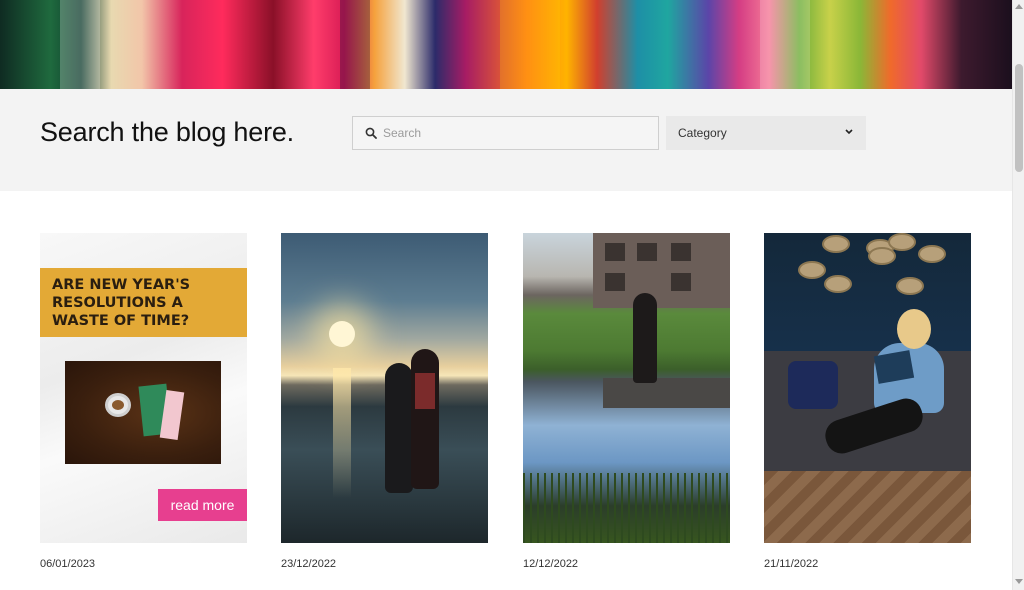  I want to click on building-image, so click(661, 270).